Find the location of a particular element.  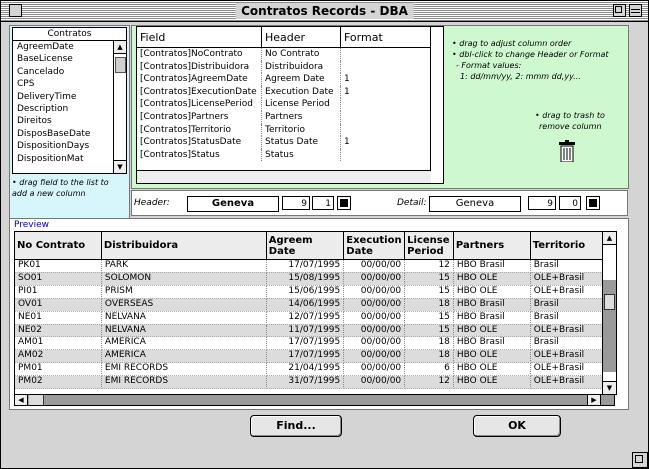

column-row: [Contratos]Partners Partners is located at coordinates (284, 117).